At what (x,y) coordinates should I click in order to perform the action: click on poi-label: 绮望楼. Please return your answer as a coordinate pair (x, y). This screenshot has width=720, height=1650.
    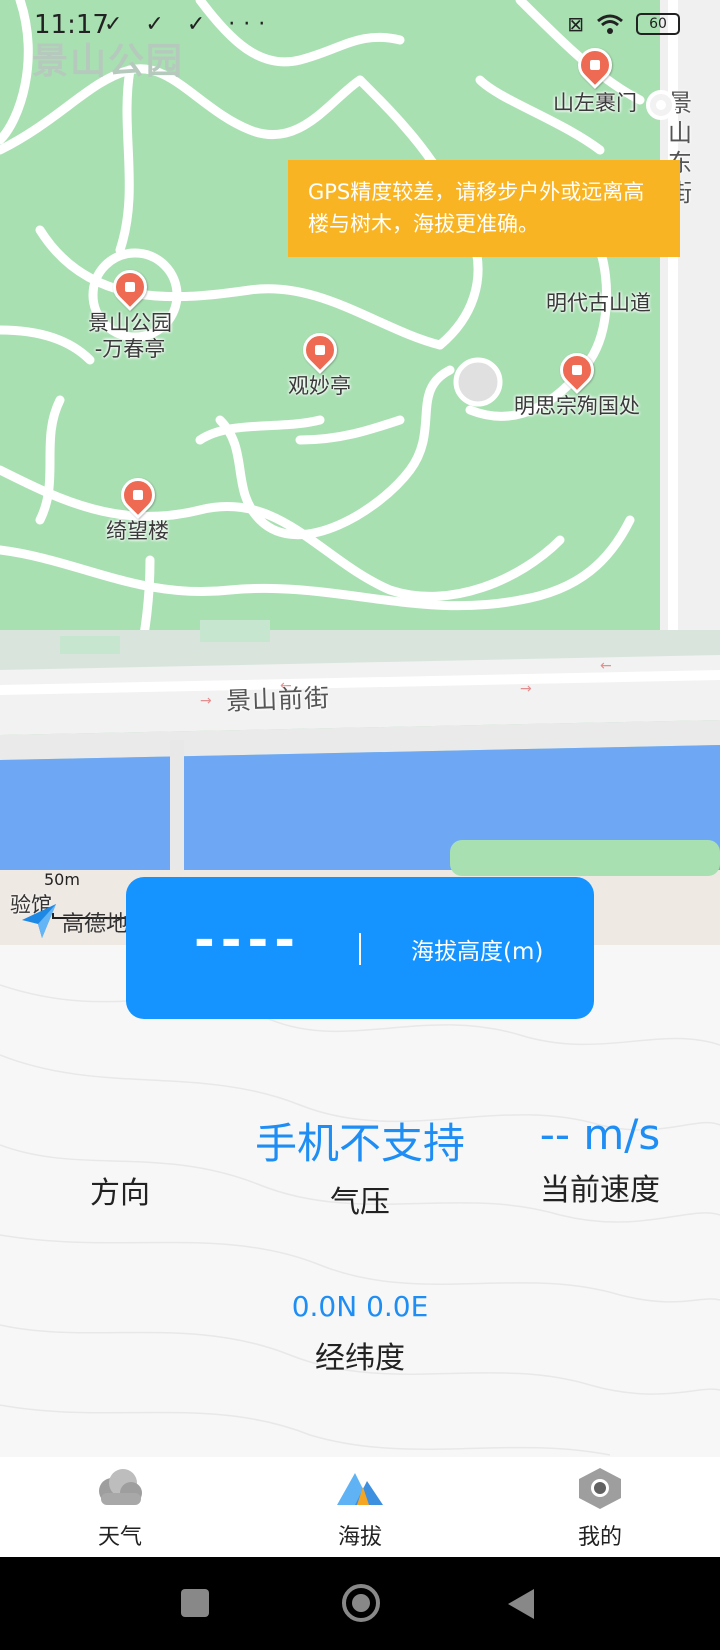
    Looking at the image, I should click on (137, 531).